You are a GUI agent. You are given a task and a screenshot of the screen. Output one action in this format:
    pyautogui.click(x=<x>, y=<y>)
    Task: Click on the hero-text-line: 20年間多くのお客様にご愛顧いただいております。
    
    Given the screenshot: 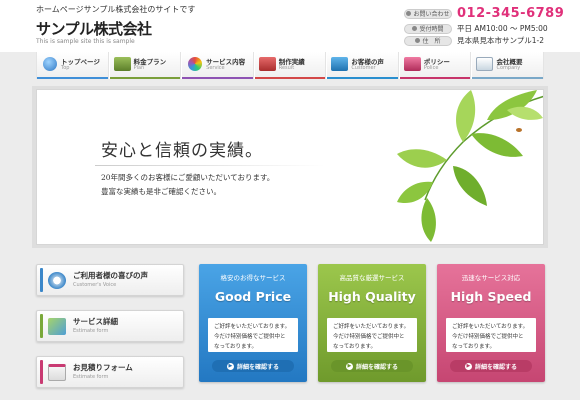 What is the action you would take?
    pyautogui.click(x=188, y=177)
    